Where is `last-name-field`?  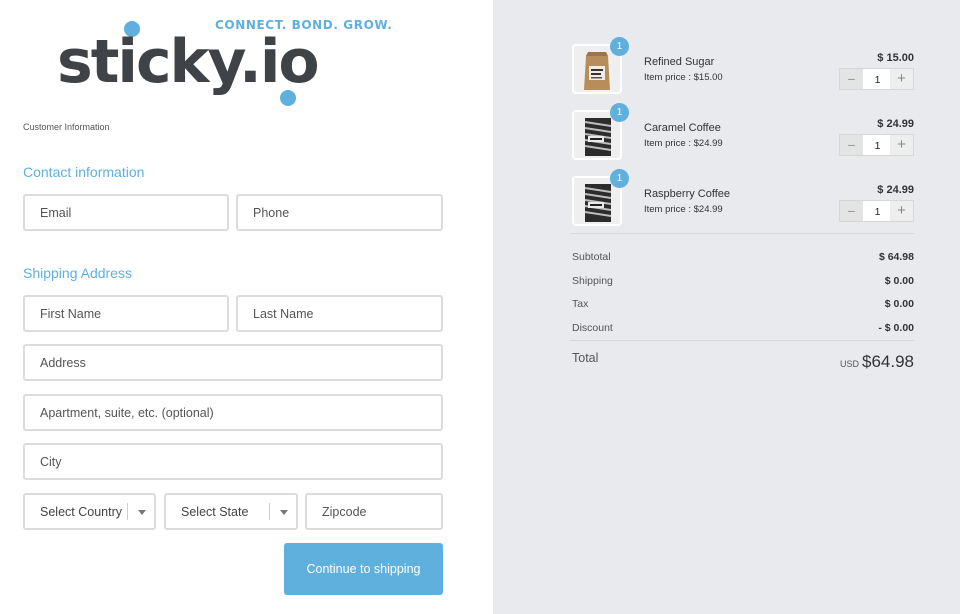
last-name-field is located at coordinates (339, 313).